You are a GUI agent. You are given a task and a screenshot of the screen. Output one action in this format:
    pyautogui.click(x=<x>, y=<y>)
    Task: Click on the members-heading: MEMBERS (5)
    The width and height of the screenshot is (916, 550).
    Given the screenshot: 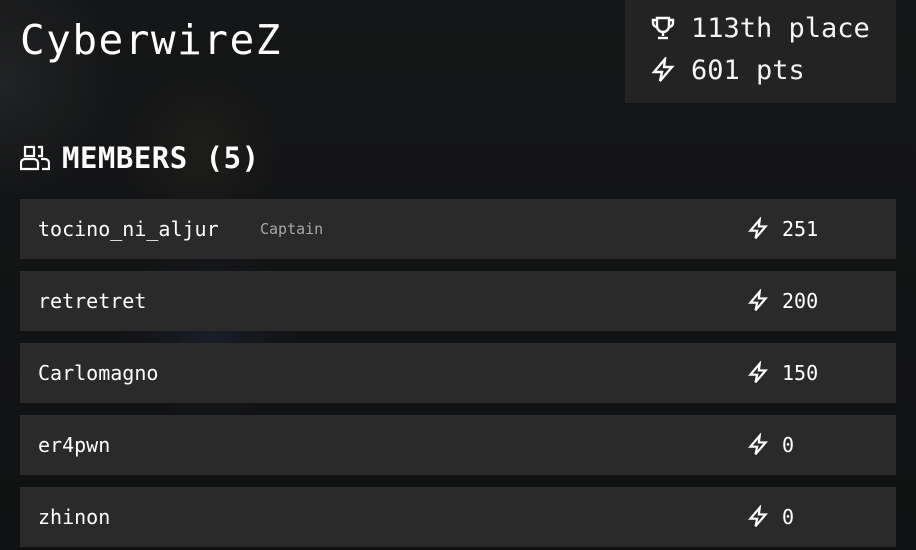 What is the action you would take?
    pyautogui.click(x=140, y=158)
    